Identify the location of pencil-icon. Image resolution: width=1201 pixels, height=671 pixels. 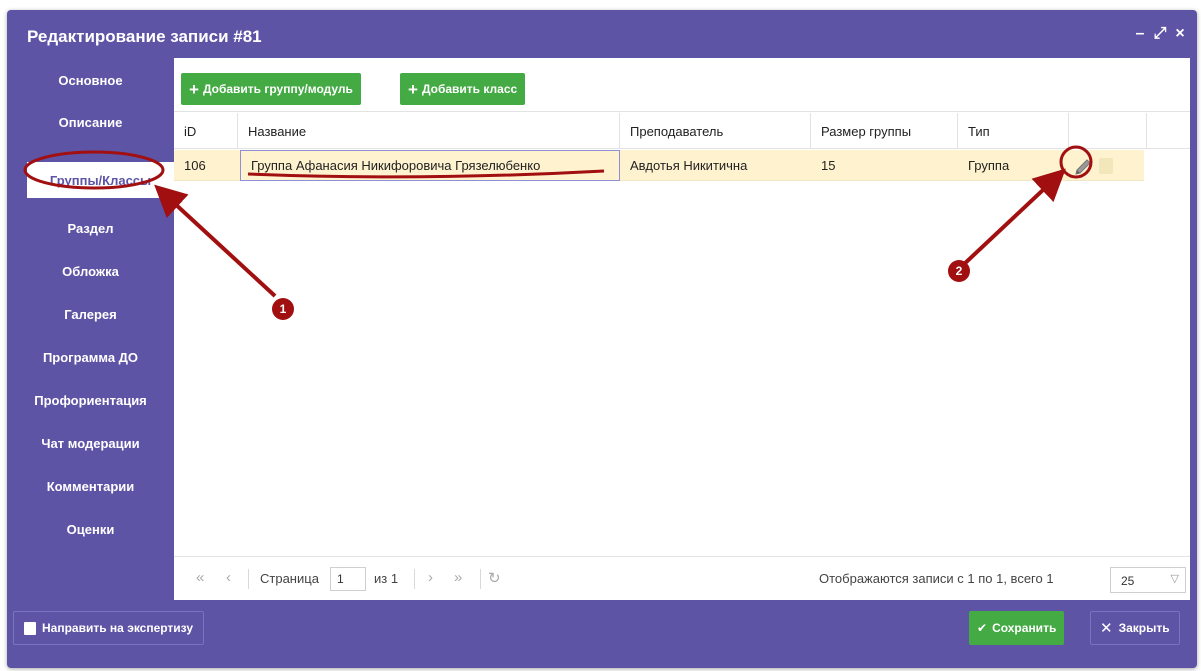
(1083, 167).